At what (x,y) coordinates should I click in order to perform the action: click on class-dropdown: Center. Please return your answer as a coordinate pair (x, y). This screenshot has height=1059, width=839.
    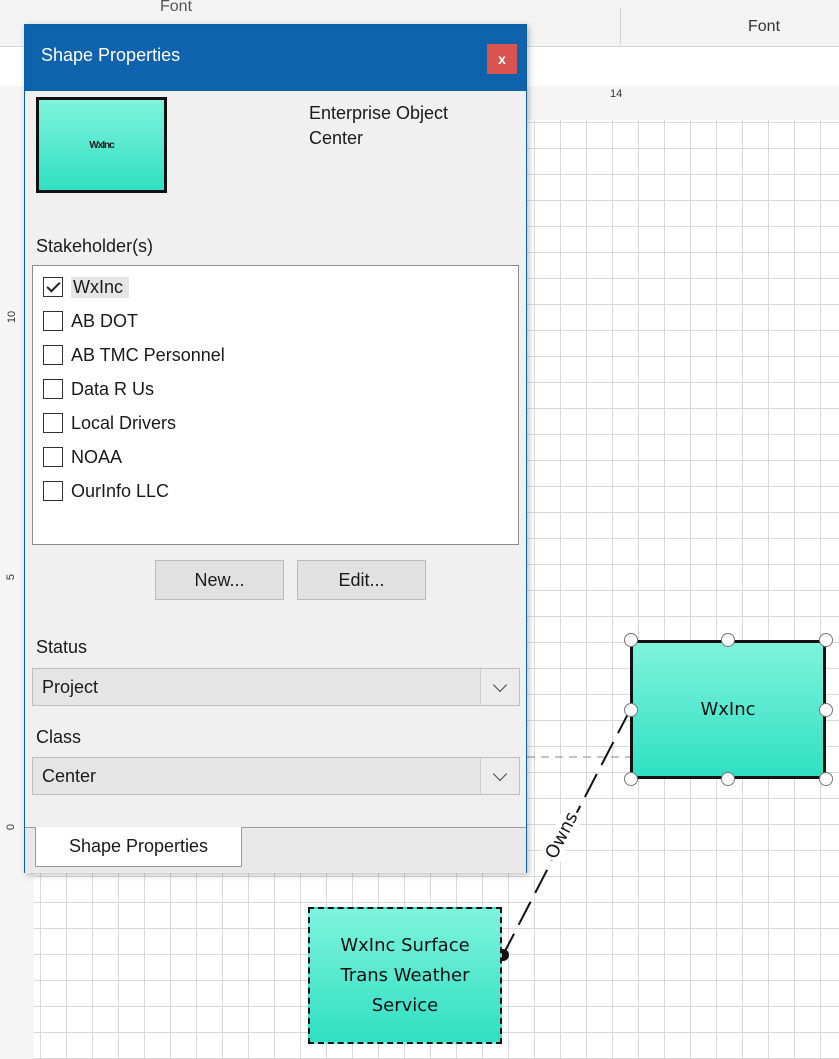
    Looking at the image, I should click on (276, 776).